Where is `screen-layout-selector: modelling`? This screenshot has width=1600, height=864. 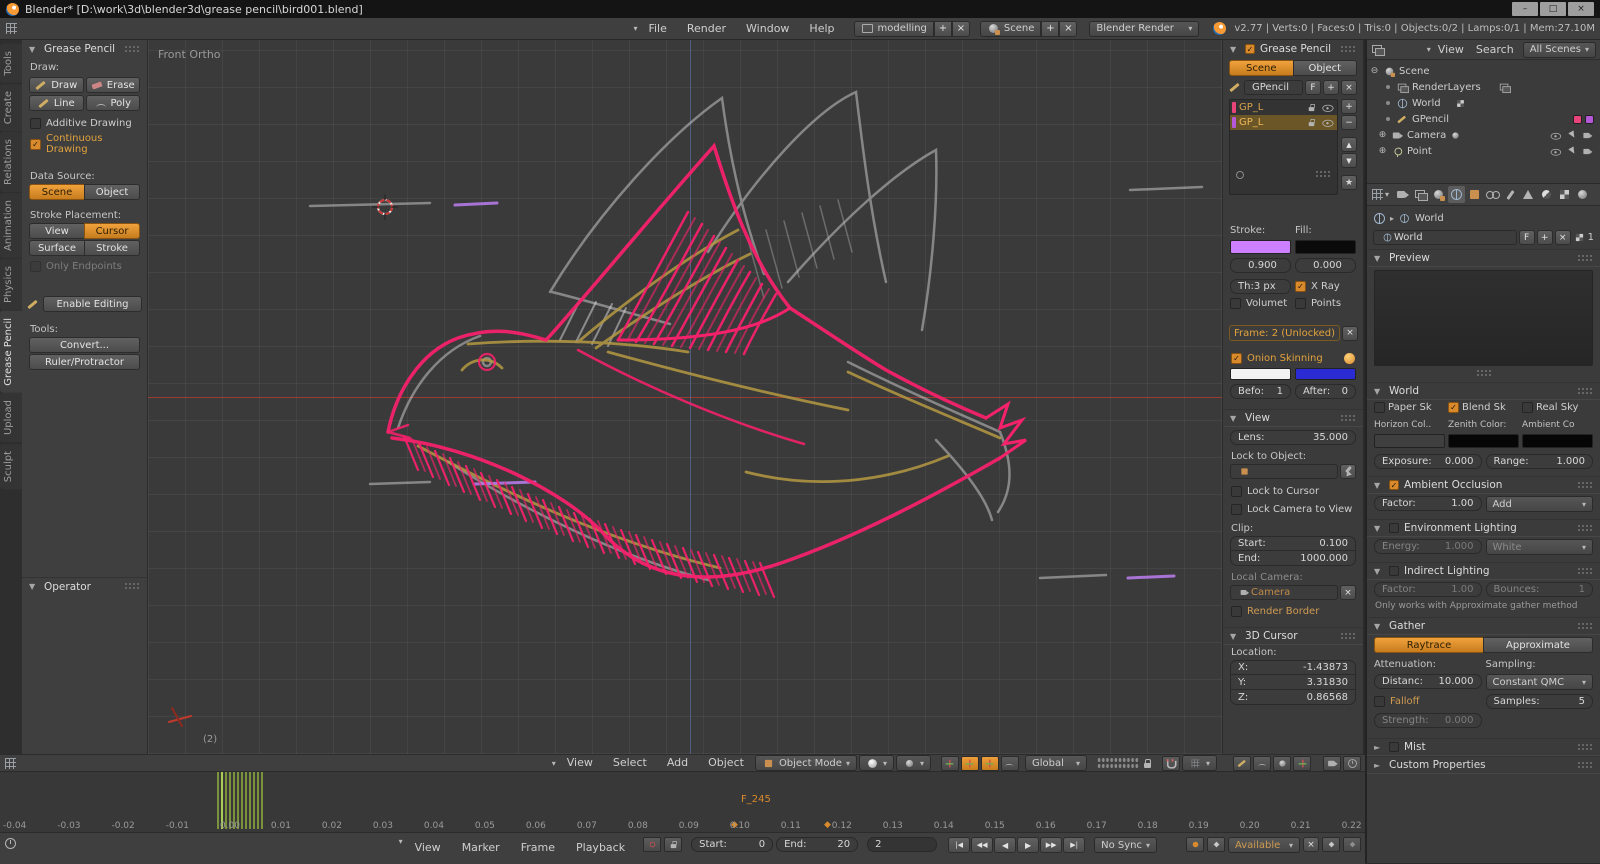
screen-layout-selector: modelling is located at coordinates (893, 28).